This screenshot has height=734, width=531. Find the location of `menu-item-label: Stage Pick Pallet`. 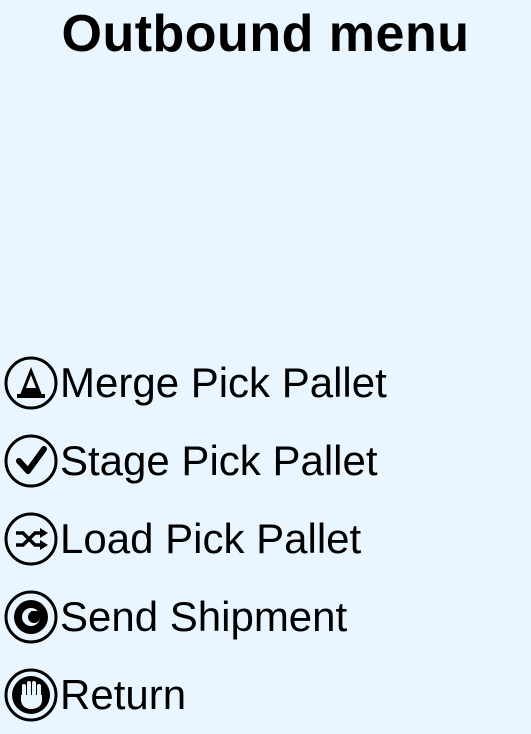

menu-item-label: Stage Pick Pallet is located at coordinates (219, 460).